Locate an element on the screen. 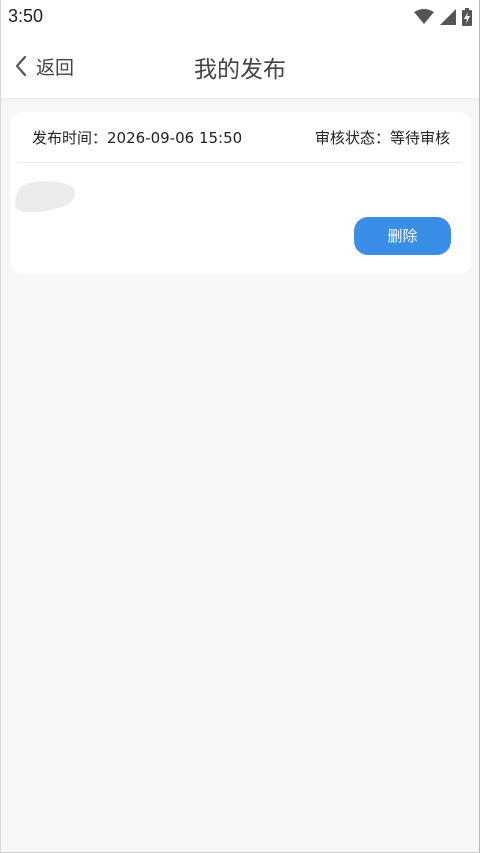  nav-bar: 返回 我的发布 is located at coordinates (240, 66).